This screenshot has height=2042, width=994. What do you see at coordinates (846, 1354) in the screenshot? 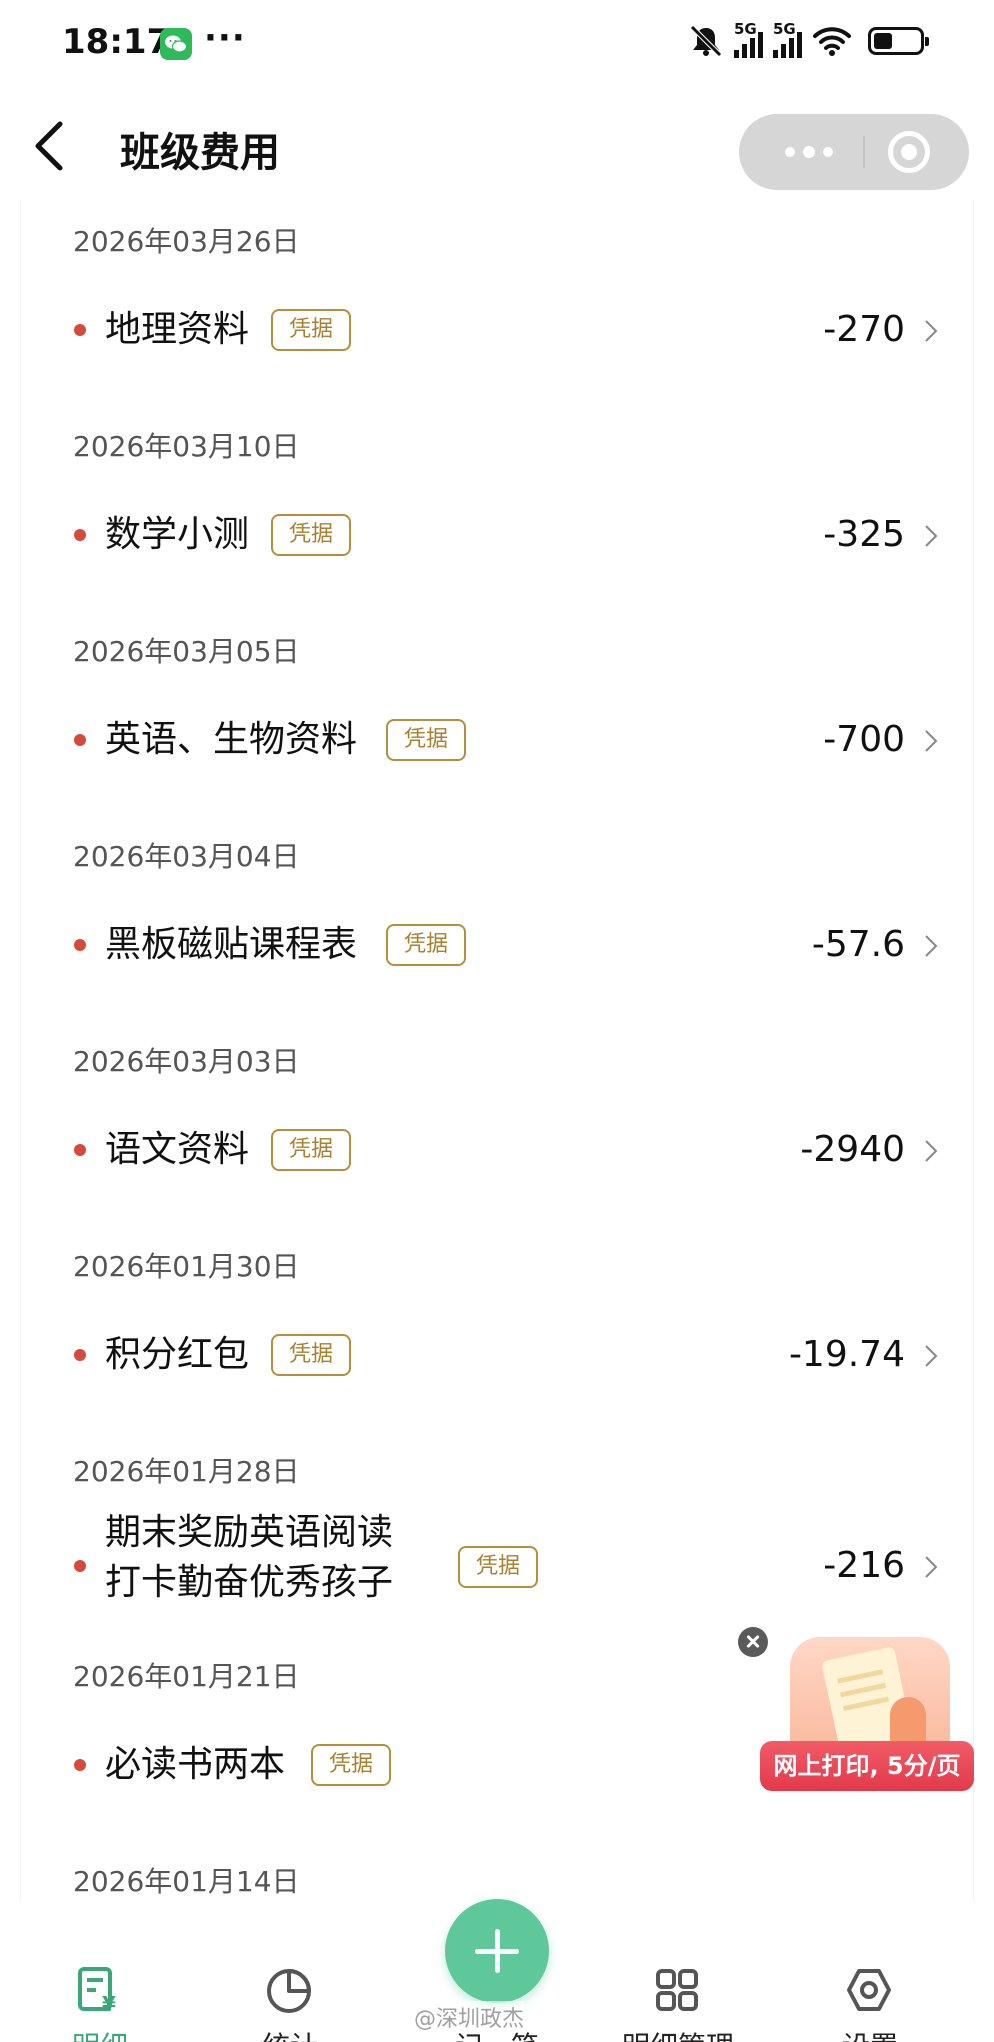
I see `item-amount: -19.74` at bounding box center [846, 1354].